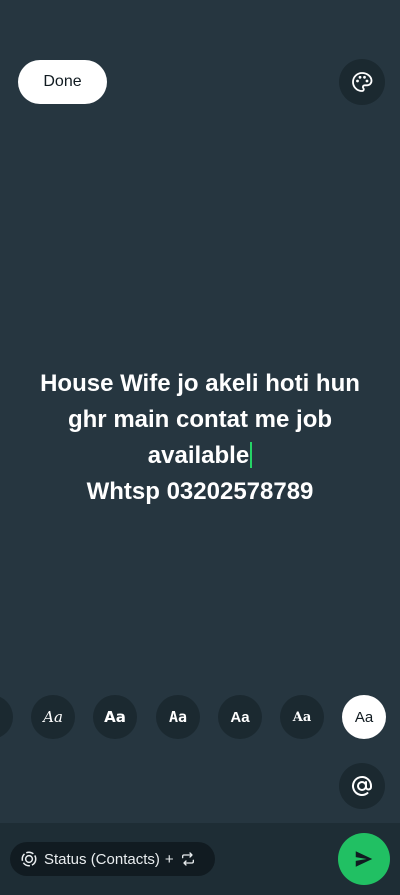 This screenshot has width=400, height=895. Describe the element at coordinates (240, 717) in the screenshot. I see `font-option-bold: Aa` at that location.